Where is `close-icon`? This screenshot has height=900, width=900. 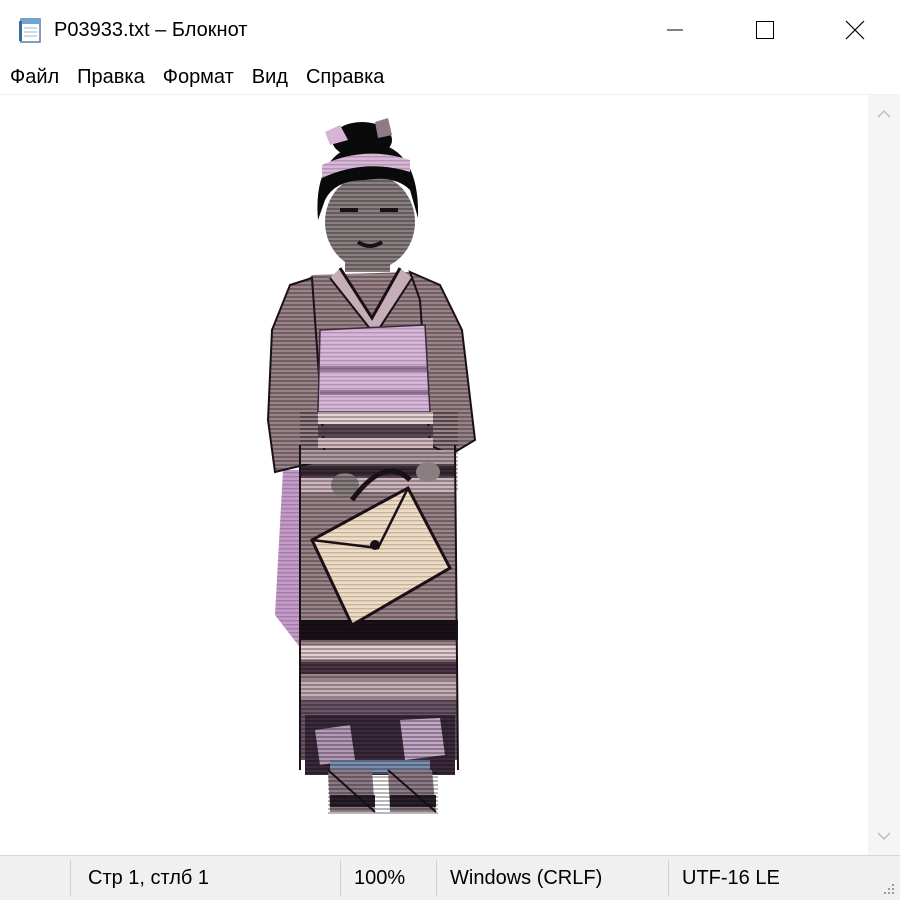 close-icon is located at coordinates (855, 30).